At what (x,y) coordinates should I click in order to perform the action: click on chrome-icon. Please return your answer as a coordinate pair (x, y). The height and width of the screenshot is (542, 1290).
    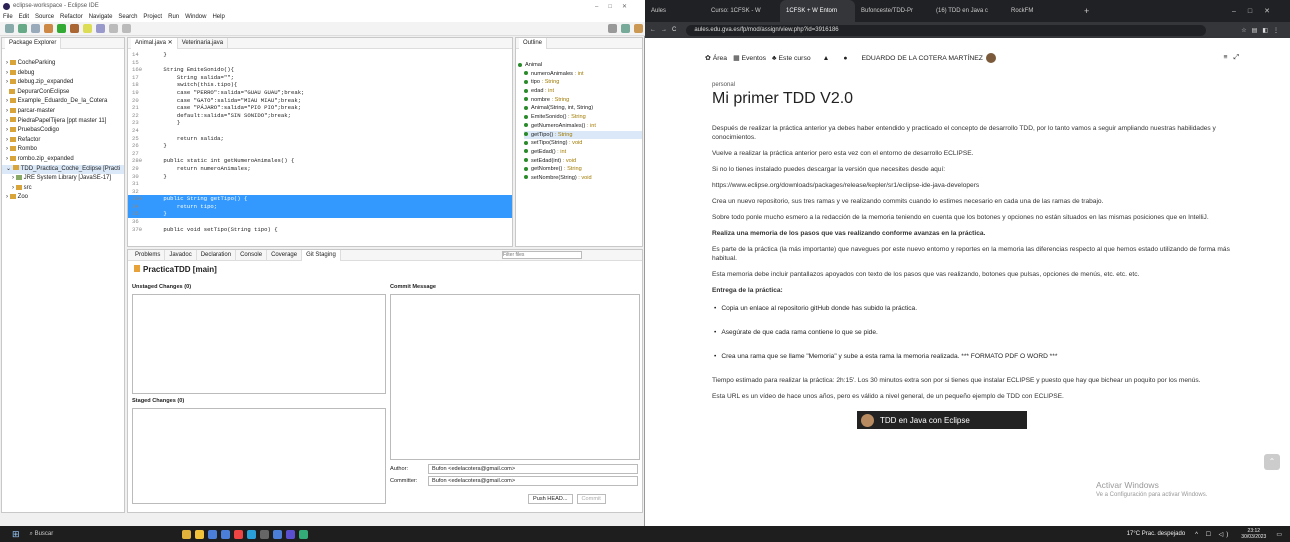
    Looking at the image, I should click on (238, 534).